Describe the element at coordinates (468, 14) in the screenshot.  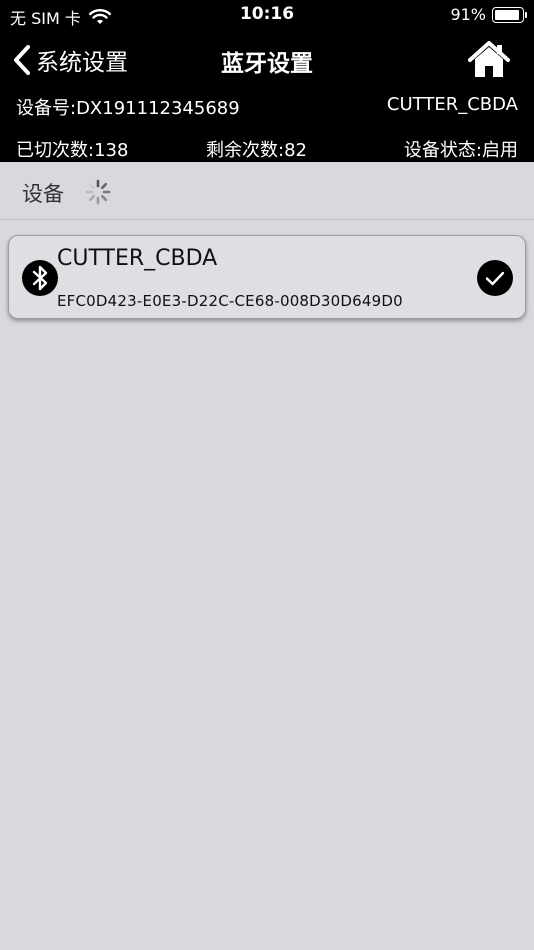
I see `battery-percent: 91%` at that location.